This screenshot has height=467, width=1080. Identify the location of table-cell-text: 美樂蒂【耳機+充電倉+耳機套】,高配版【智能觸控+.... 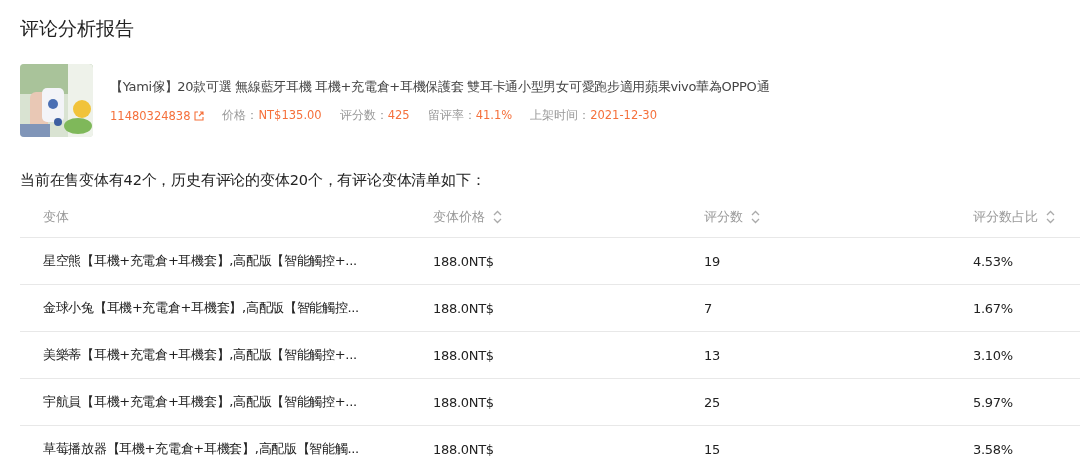
(200, 355).